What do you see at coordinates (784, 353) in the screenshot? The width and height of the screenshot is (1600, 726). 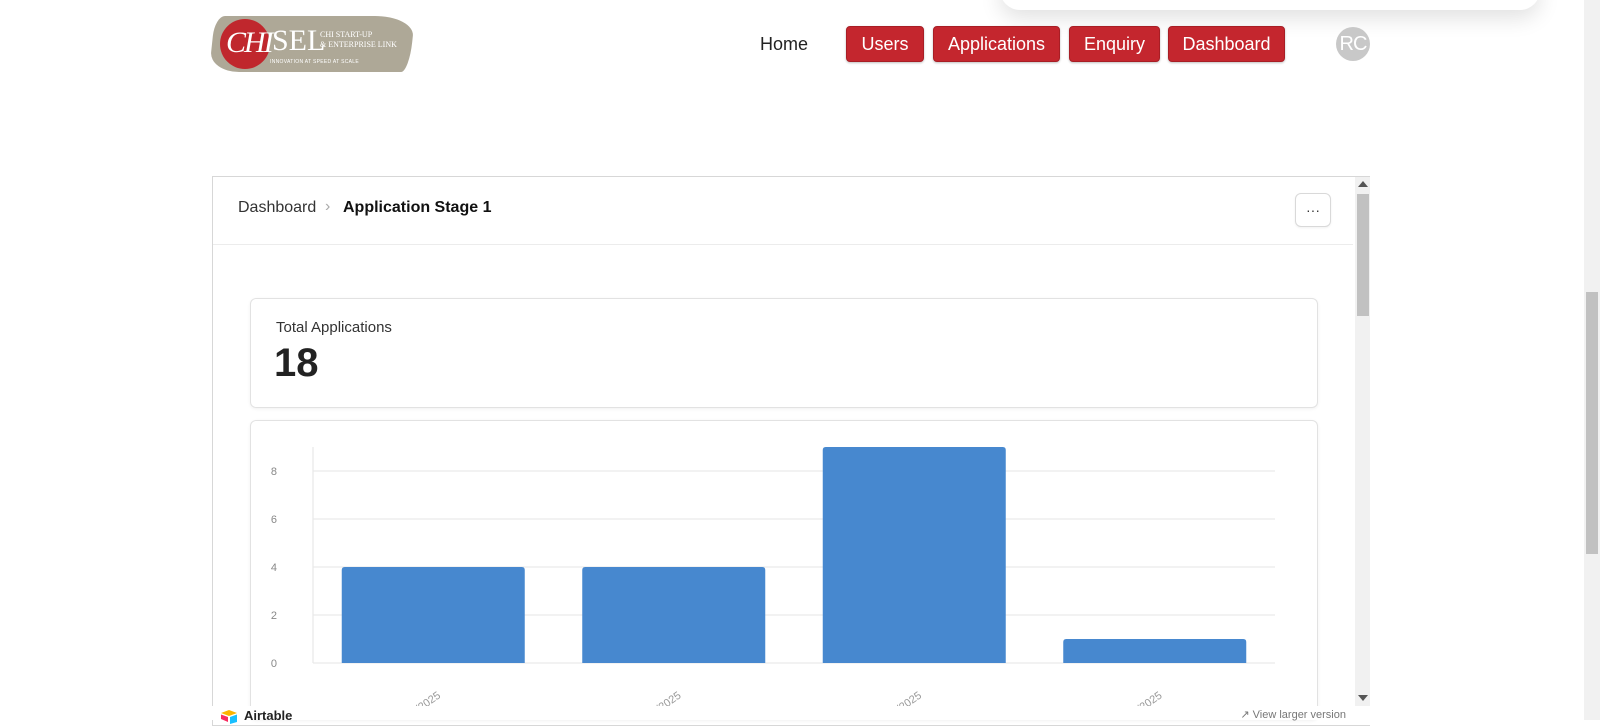 I see `total-applications-card: Total Applications 18` at bounding box center [784, 353].